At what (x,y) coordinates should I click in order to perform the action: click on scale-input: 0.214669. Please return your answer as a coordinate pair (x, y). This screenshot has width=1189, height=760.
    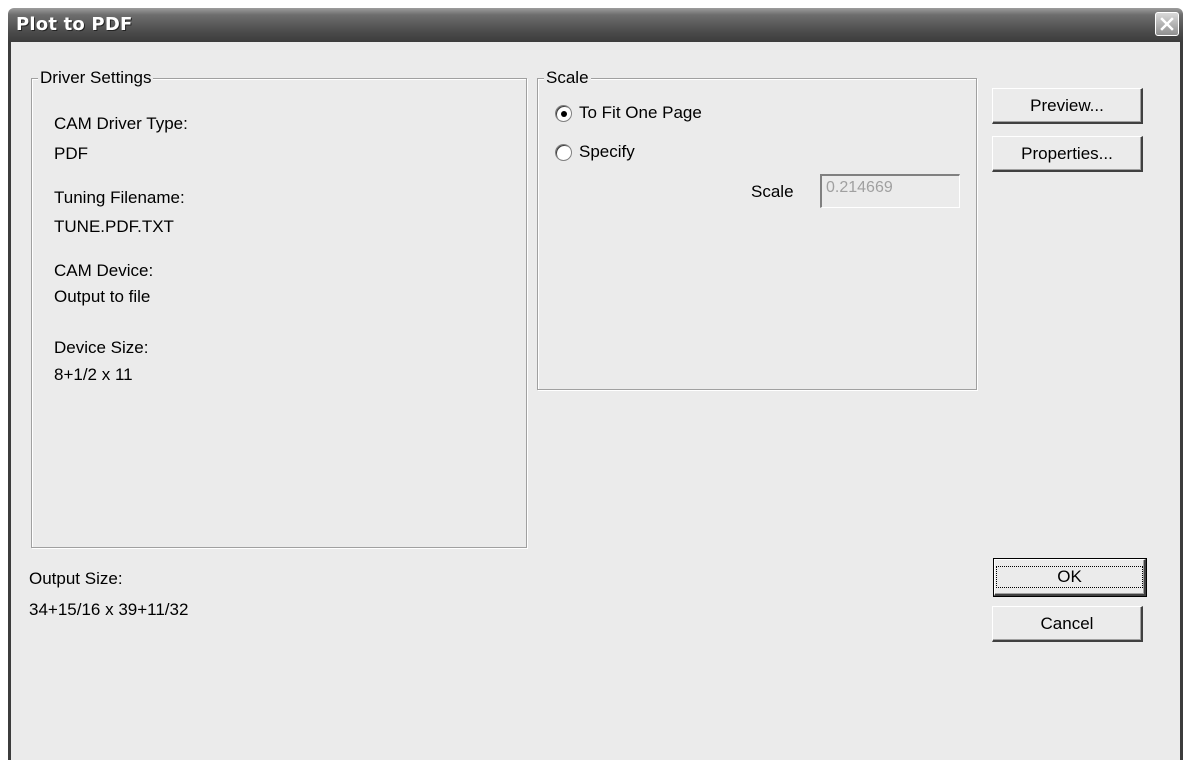
    Looking at the image, I should click on (890, 191).